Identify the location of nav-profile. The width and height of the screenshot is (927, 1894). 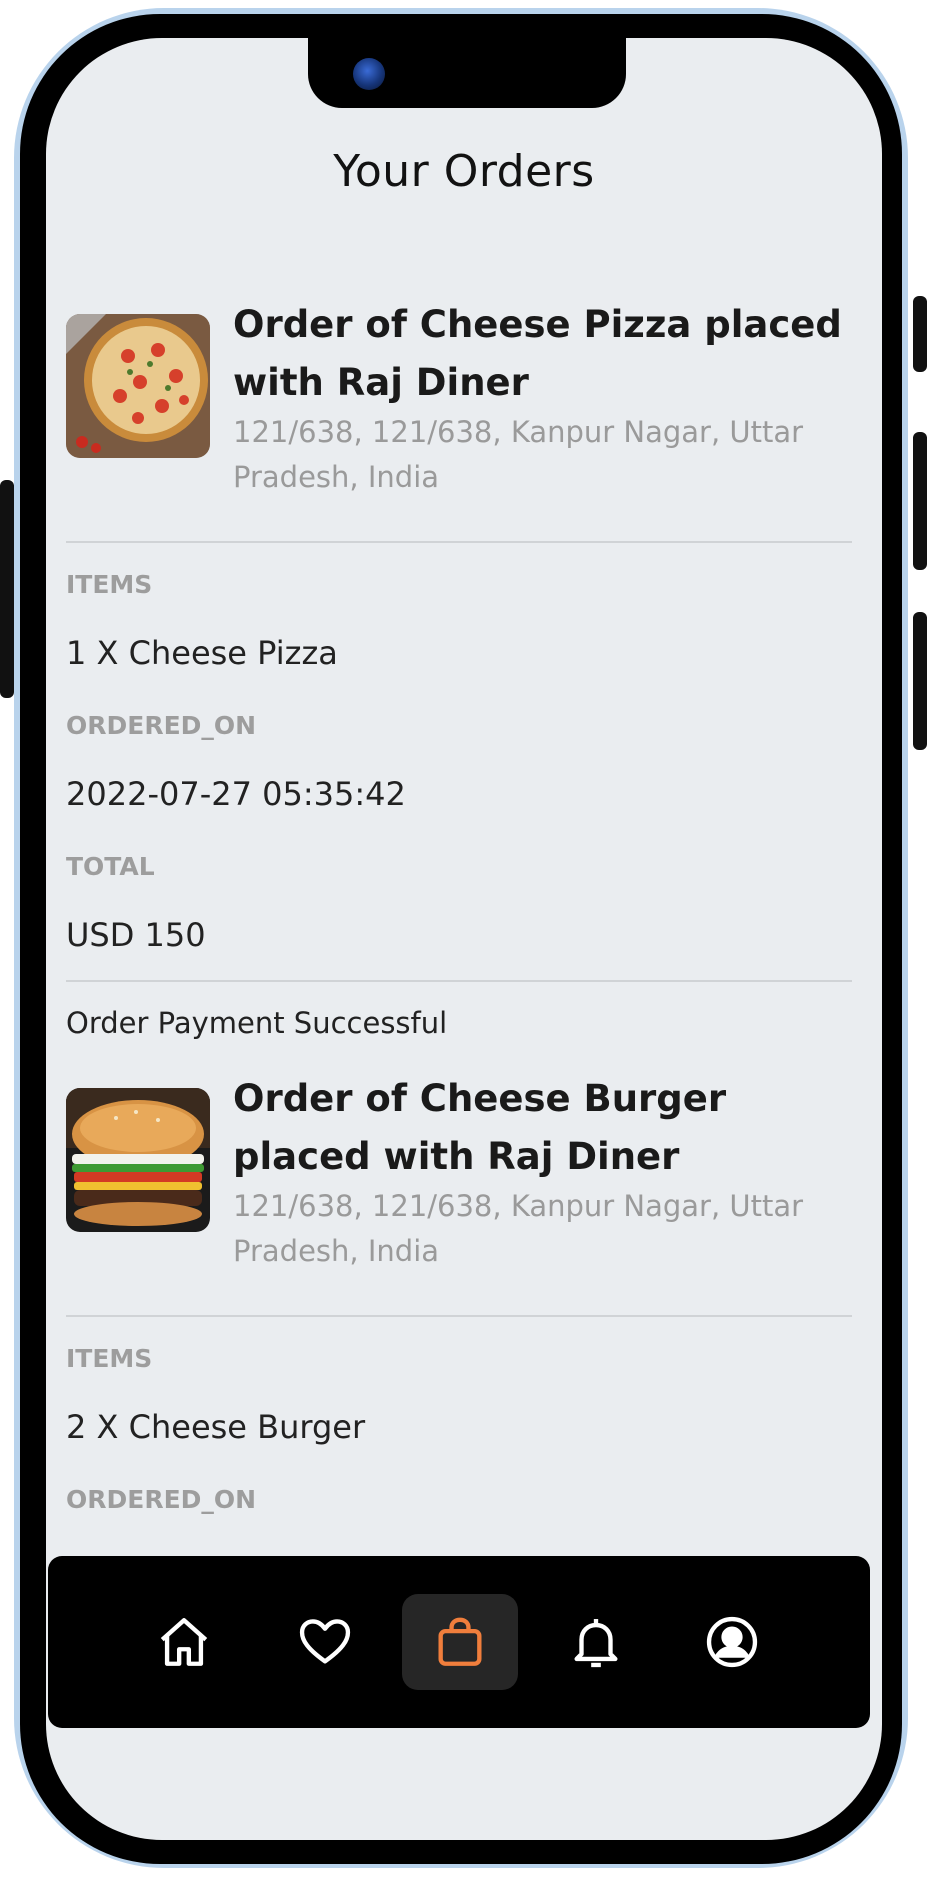
(732, 1642).